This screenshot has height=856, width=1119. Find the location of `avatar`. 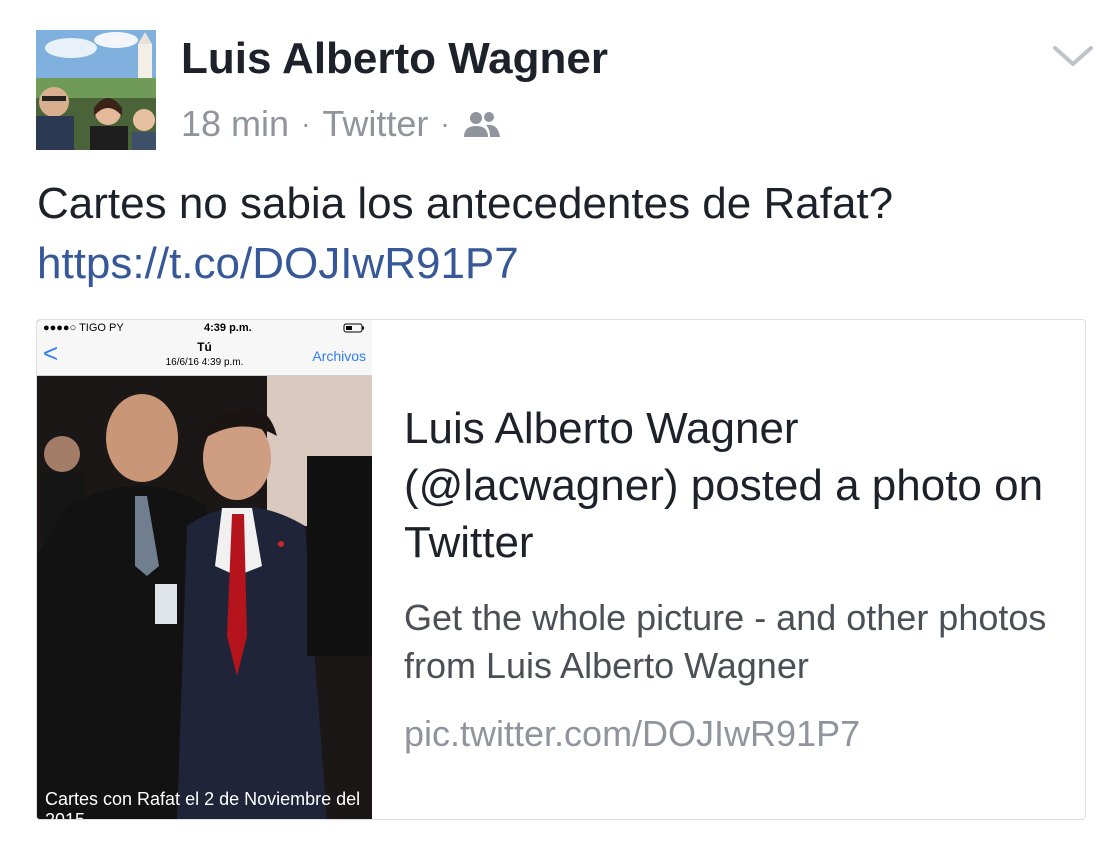

avatar is located at coordinates (96, 90).